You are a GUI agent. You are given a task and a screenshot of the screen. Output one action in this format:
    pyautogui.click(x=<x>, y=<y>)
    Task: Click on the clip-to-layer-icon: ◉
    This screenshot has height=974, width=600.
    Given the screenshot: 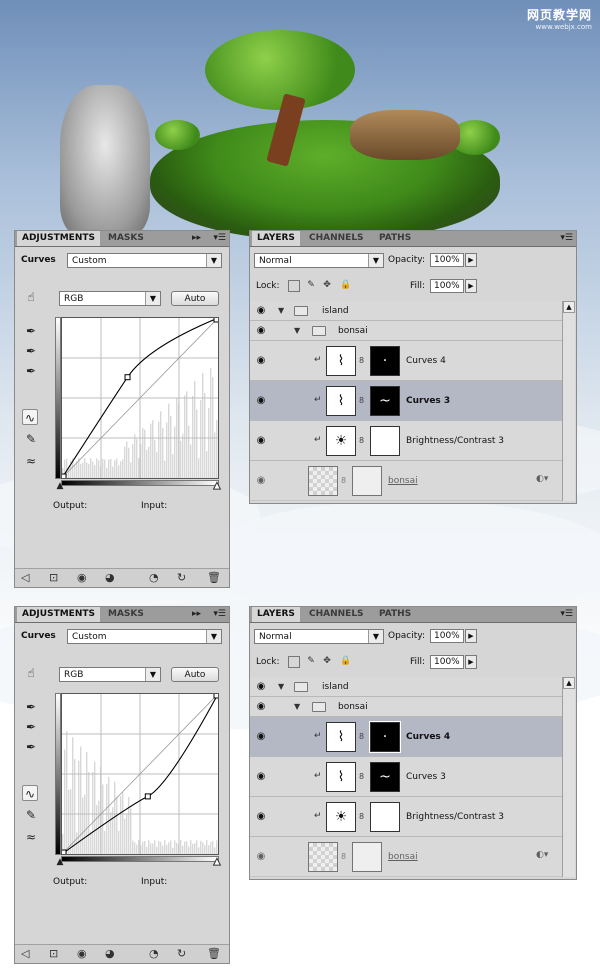 What is the action you would take?
    pyautogui.click(x=82, y=953)
    